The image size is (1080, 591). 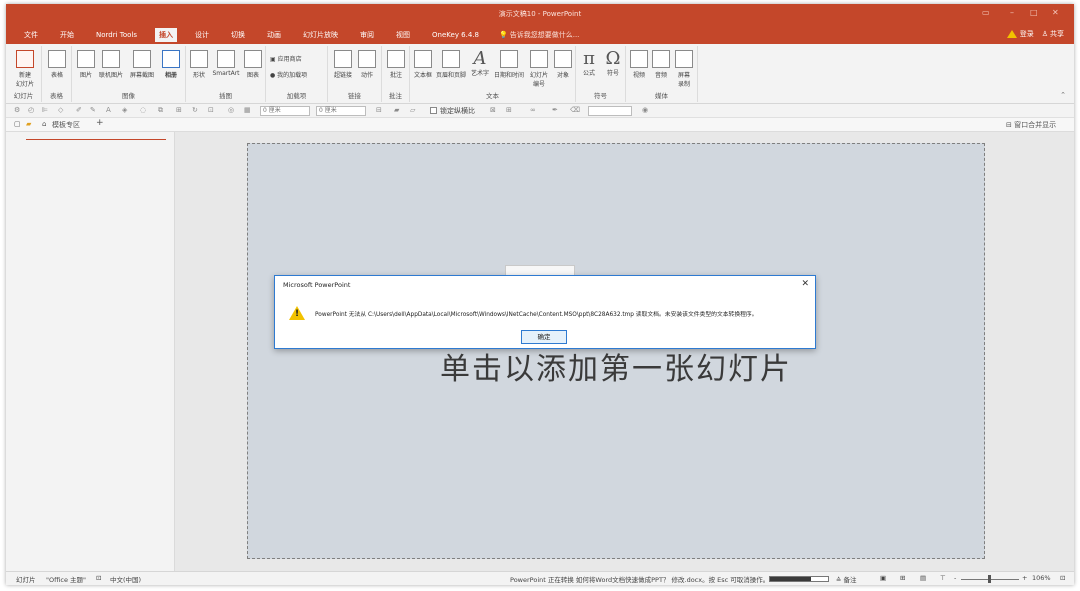 I want to click on effects-icon: ◎, so click(x=231, y=110).